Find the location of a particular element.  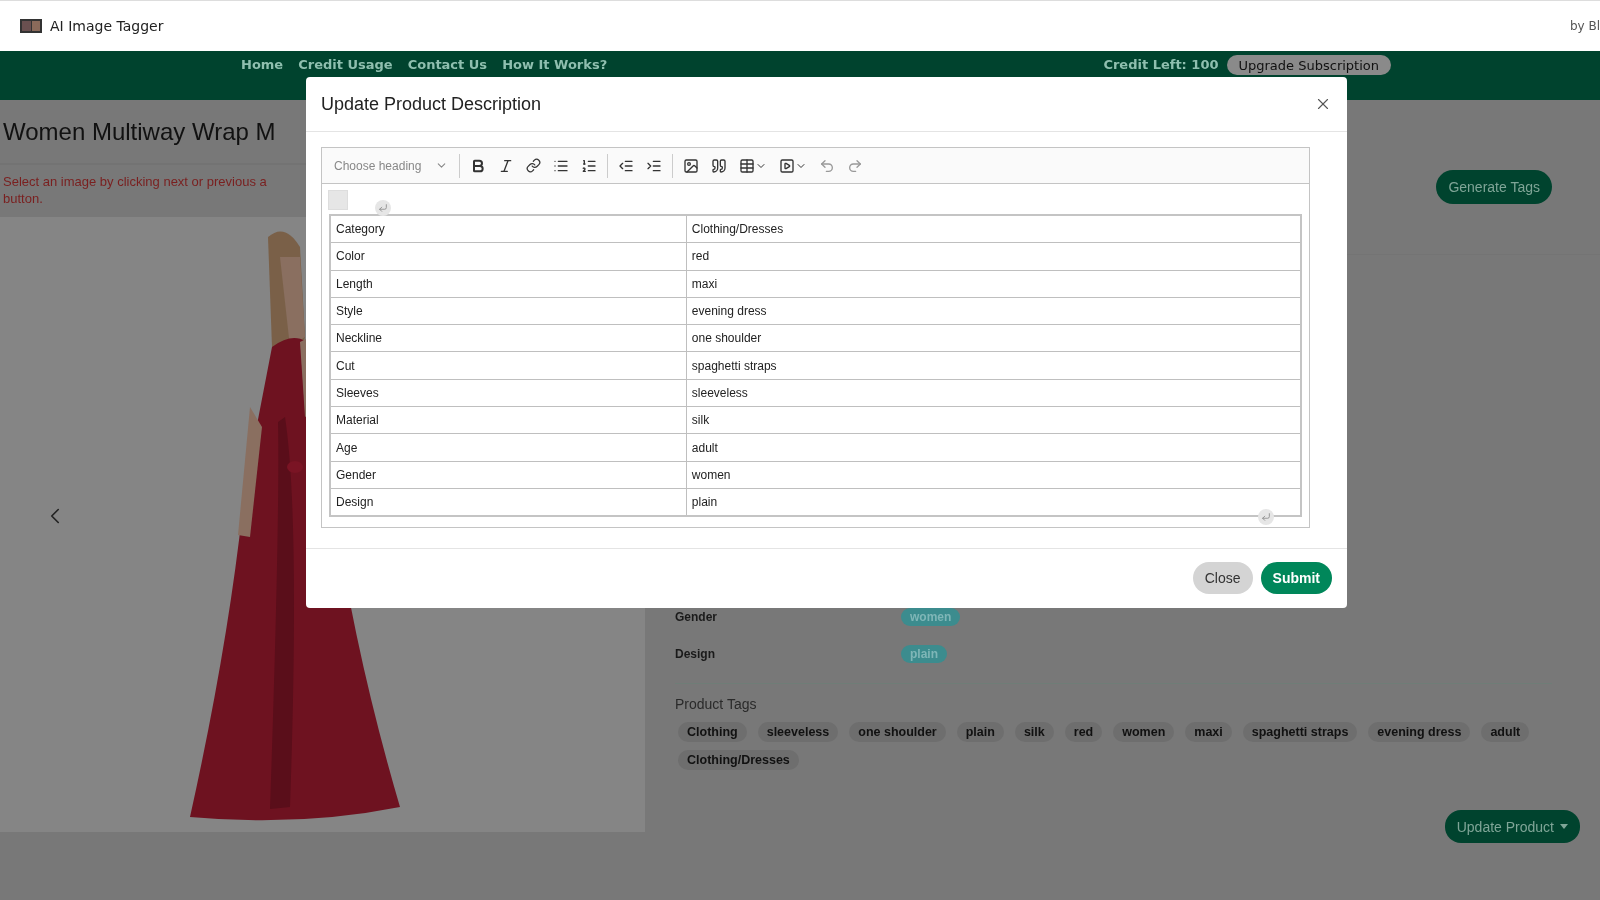

tag: maxi is located at coordinates (1208, 732).